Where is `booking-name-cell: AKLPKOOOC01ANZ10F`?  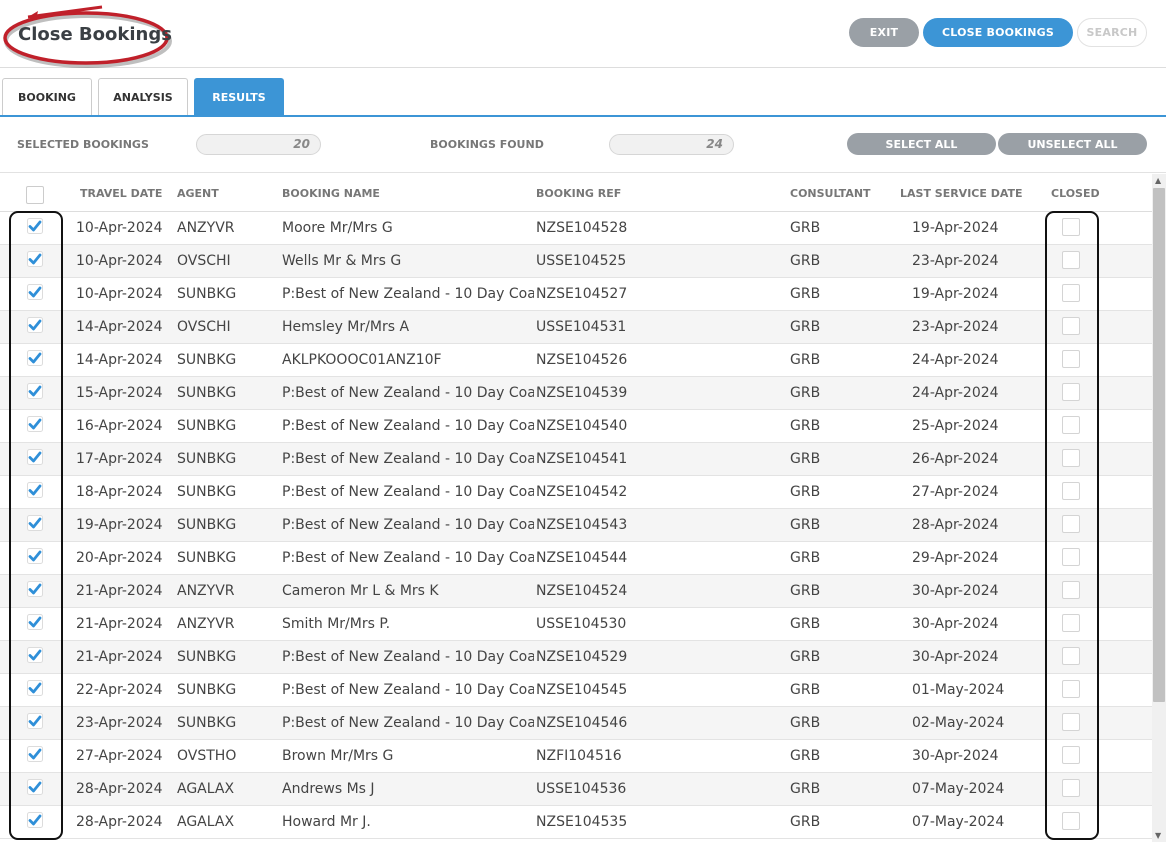 booking-name-cell: AKLPKOOOC01ANZ10F is located at coordinates (362, 360).